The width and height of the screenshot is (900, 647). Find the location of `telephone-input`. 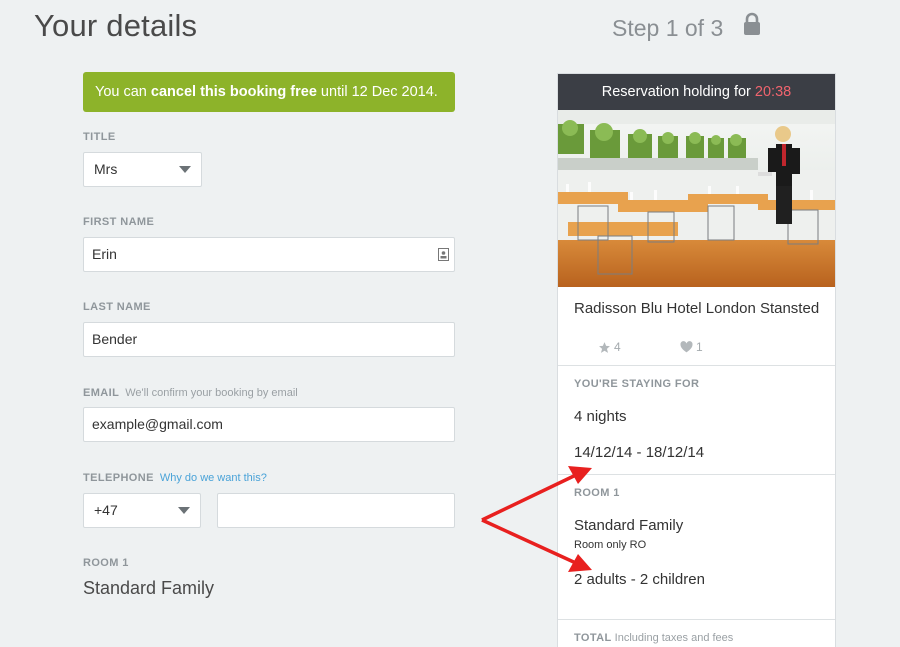

telephone-input is located at coordinates (336, 510).